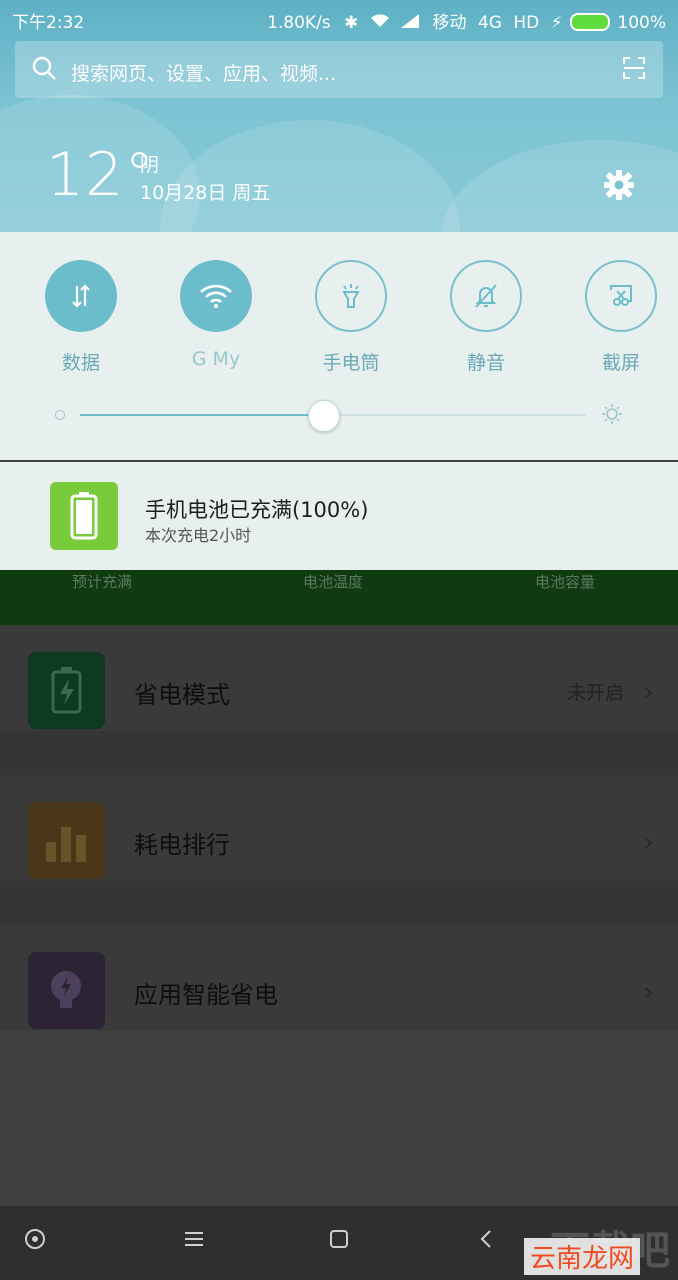  Describe the element at coordinates (101, 175) in the screenshot. I see `temperature: 12°` at that location.